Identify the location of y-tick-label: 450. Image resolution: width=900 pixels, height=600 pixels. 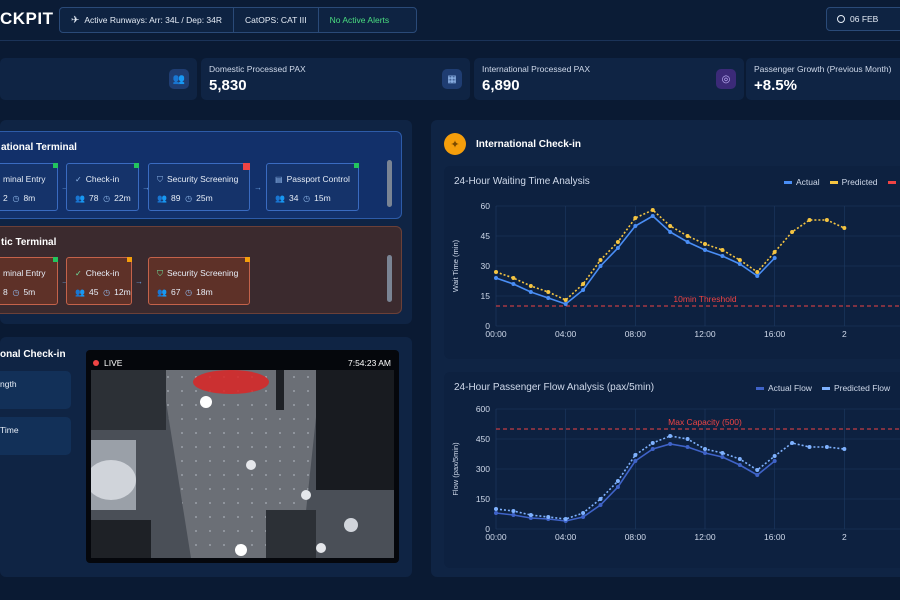
(483, 439).